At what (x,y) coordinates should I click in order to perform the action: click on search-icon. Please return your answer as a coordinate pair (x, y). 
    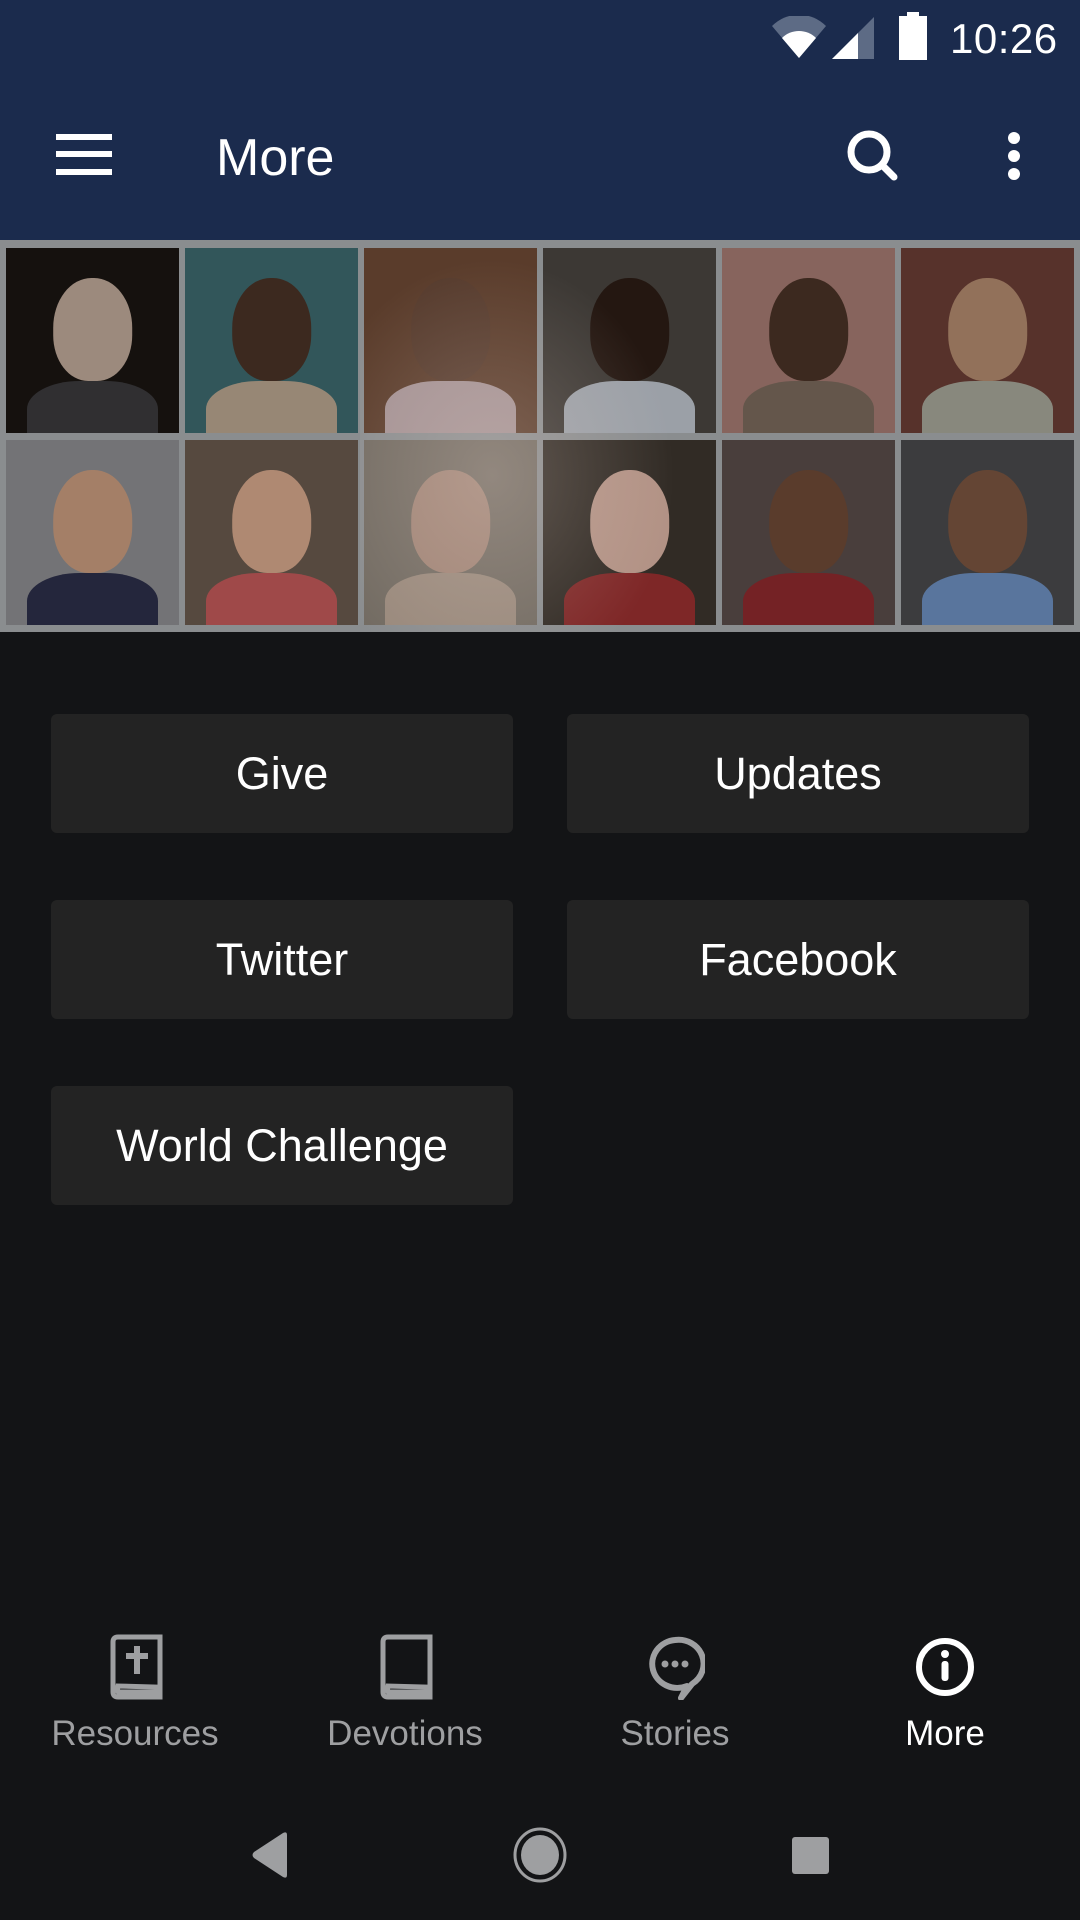
    Looking at the image, I should click on (872, 155).